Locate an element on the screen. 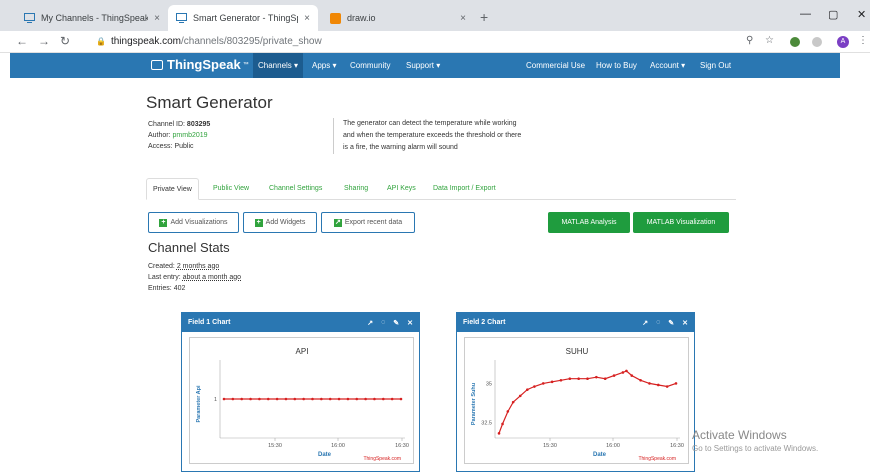 The height and width of the screenshot is (474, 870). add-visualizations-button: + Add Visualizations is located at coordinates (193, 222).